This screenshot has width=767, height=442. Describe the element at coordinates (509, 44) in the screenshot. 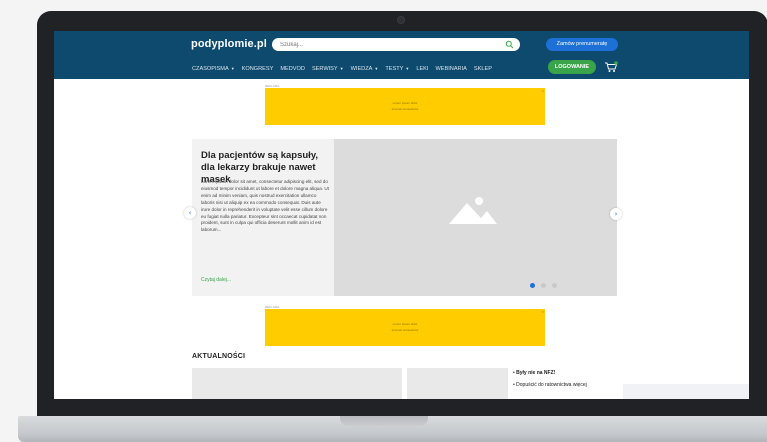

I see `search-icon` at that location.